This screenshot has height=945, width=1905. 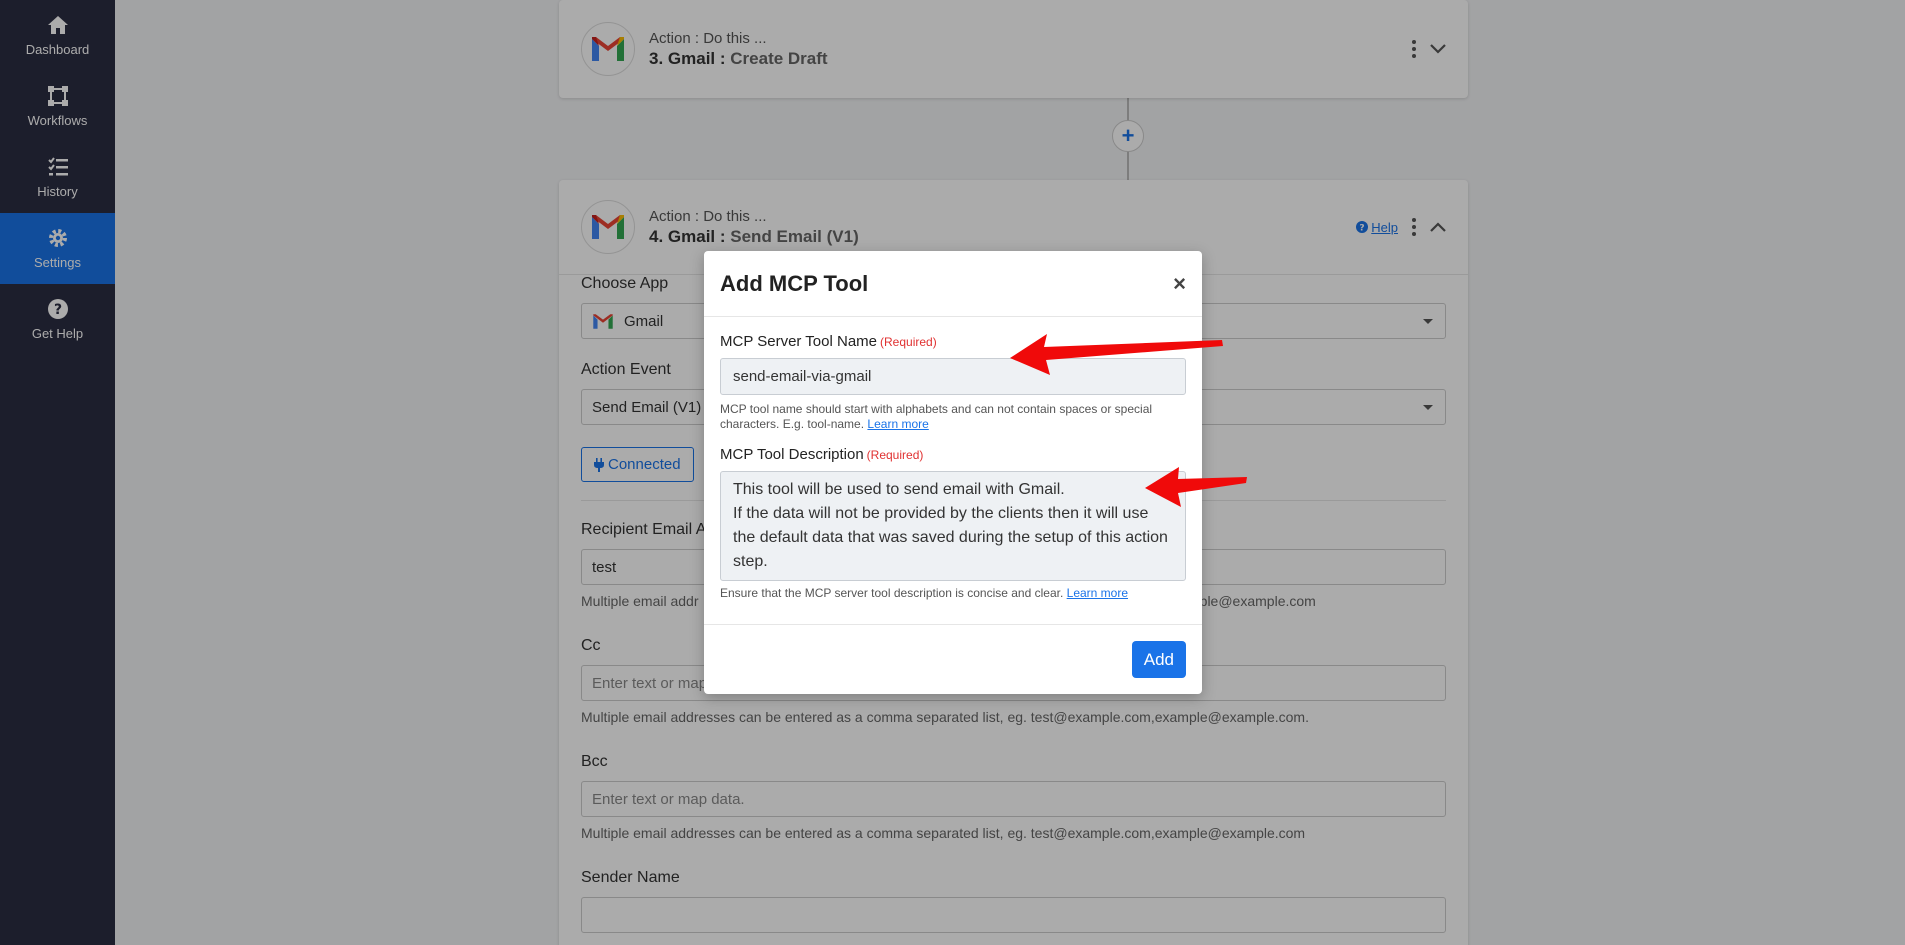 I want to click on modal-title: Add MCP Tool, so click(x=794, y=283).